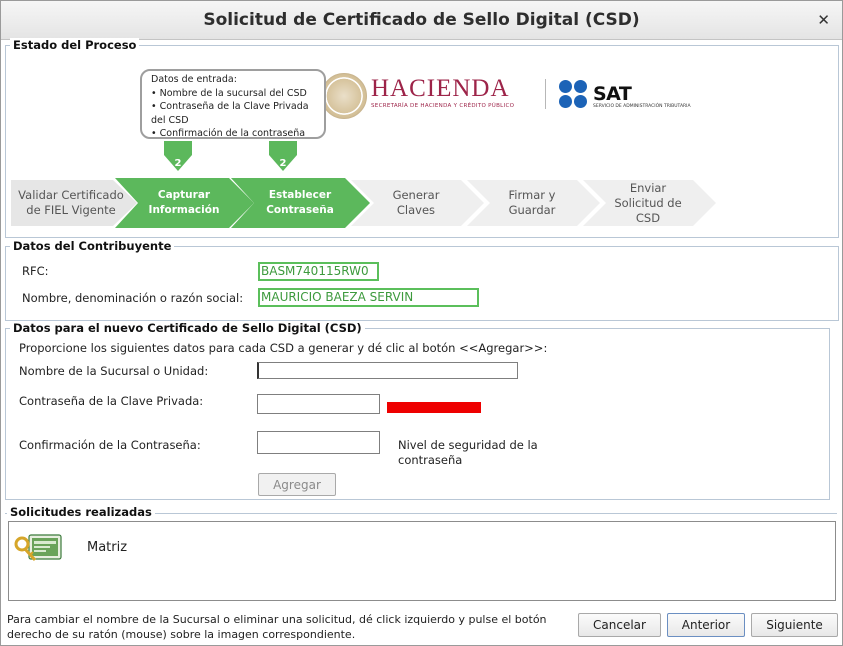  What do you see at coordinates (430, 460) in the screenshot?
I see `password-strength-label-line: contraseña` at bounding box center [430, 460].